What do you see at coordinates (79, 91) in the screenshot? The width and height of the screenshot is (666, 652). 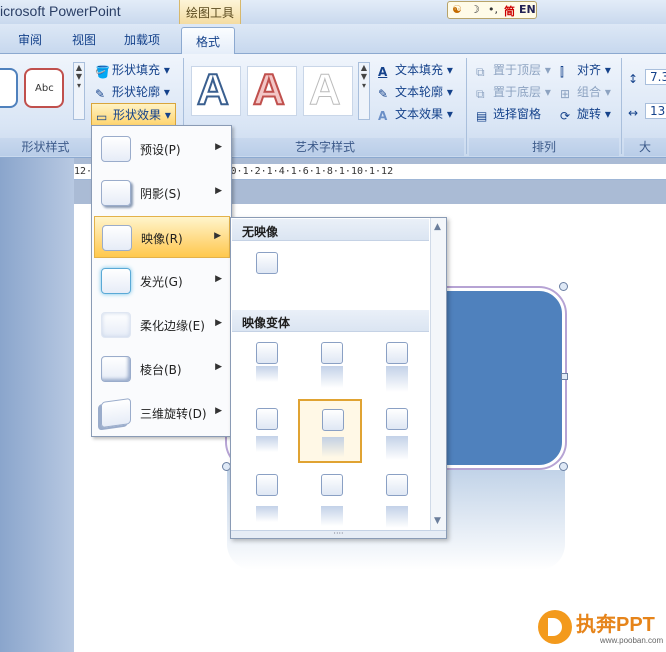 I see `shape-style-gallery-scroll: ▲ ▼ ▾` at bounding box center [79, 91].